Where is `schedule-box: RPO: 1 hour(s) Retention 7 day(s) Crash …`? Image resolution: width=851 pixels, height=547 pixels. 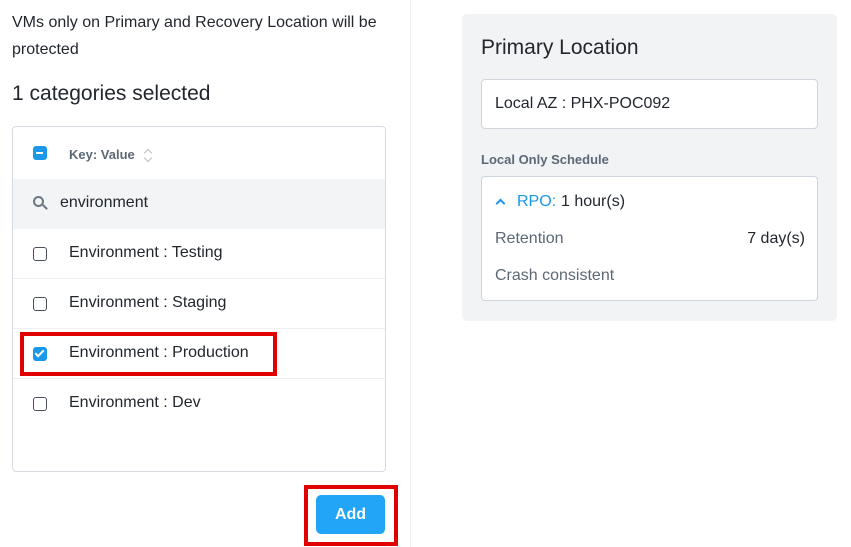
schedule-box: RPO: 1 hour(s) Retention 7 day(s) Crash … is located at coordinates (649, 238).